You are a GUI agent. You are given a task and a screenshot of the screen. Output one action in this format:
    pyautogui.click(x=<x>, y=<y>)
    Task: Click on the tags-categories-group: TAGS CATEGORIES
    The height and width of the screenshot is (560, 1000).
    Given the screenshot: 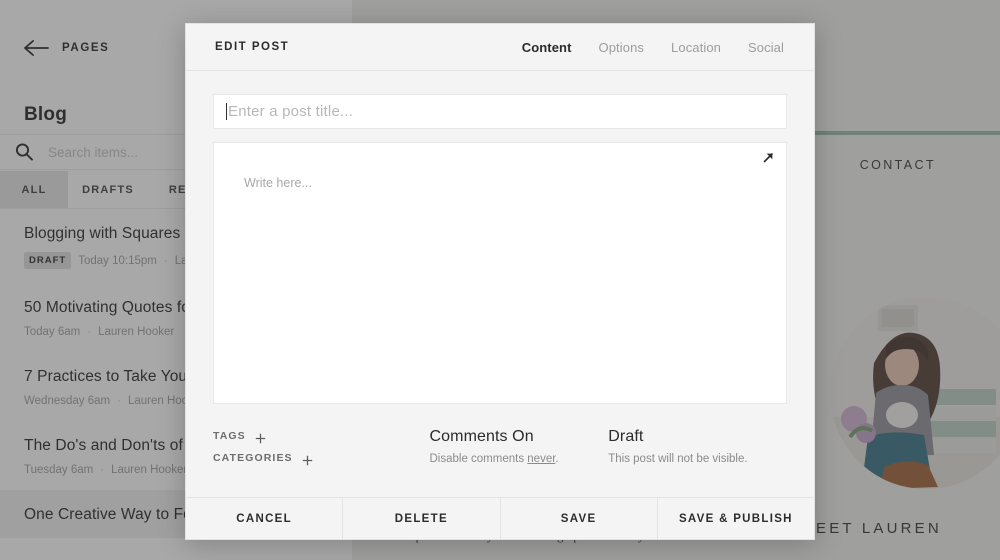 What is the action you would take?
    pyautogui.click(x=321, y=451)
    